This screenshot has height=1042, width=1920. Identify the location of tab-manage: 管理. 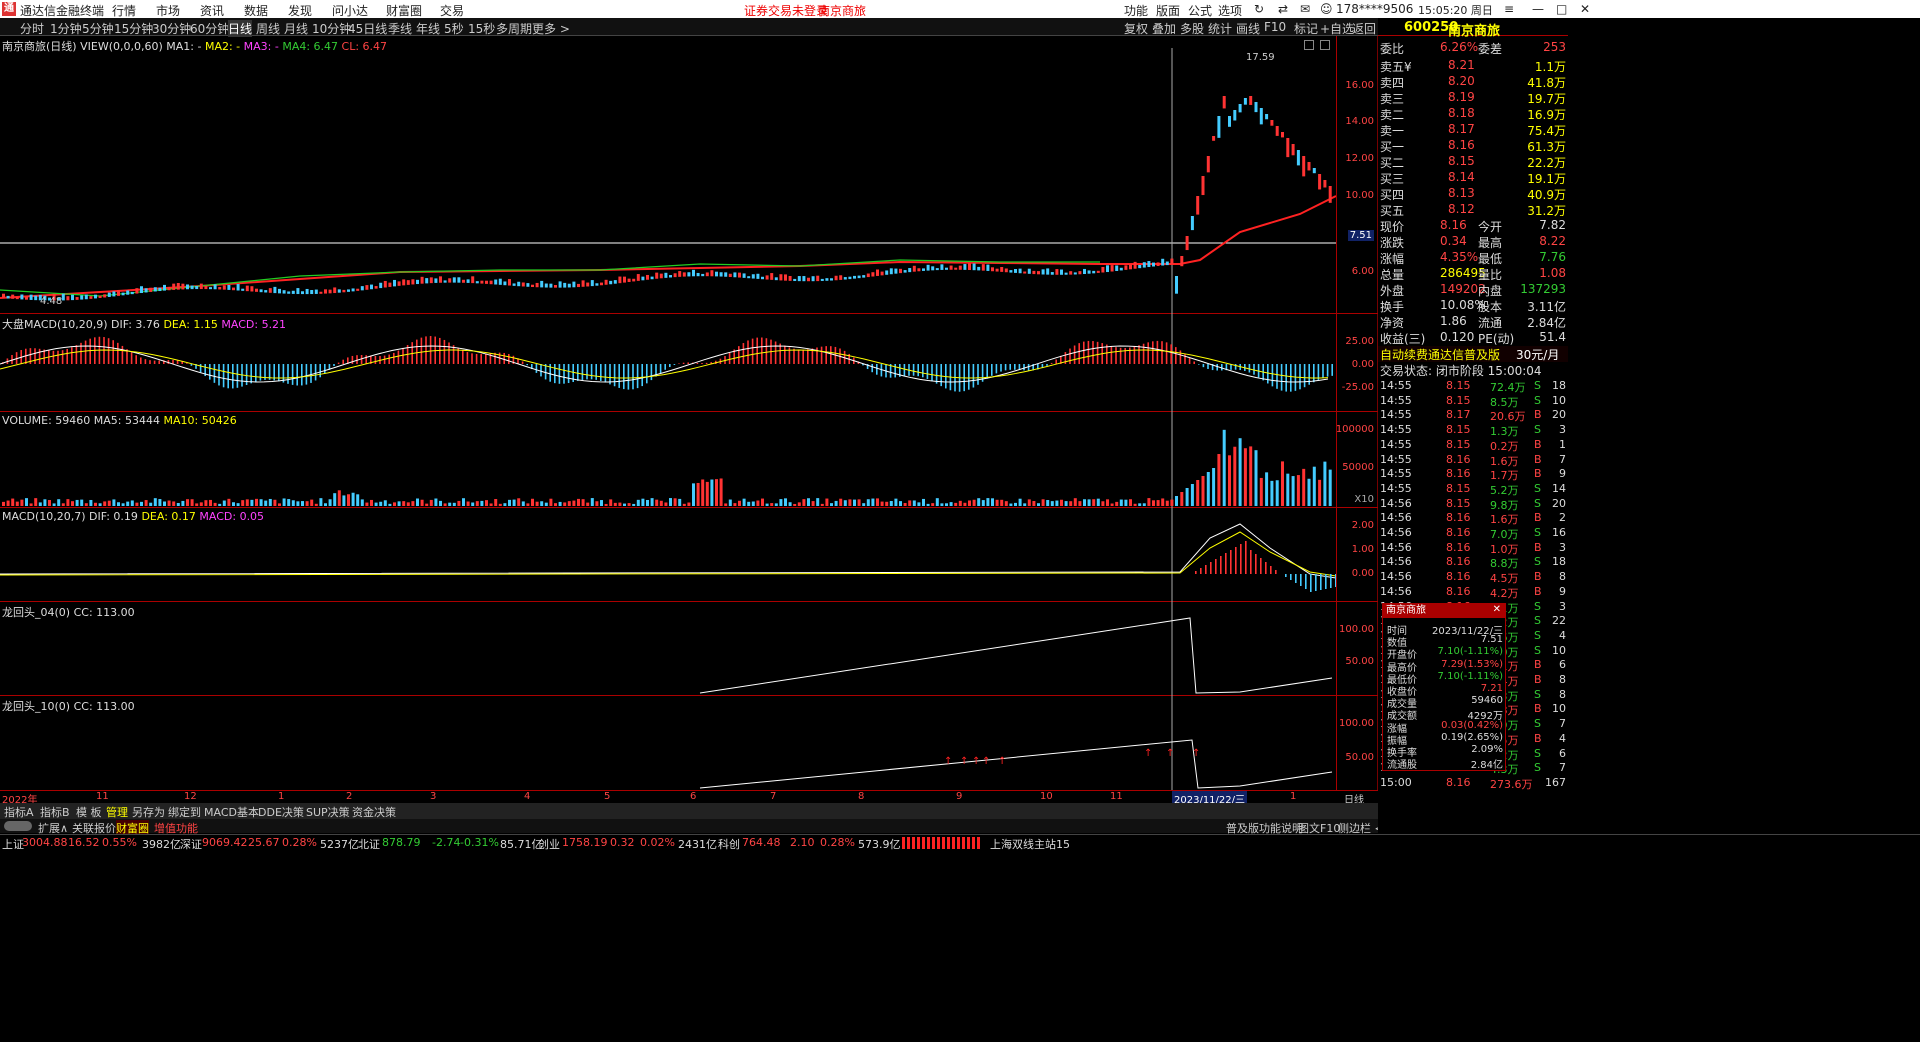
(117, 812).